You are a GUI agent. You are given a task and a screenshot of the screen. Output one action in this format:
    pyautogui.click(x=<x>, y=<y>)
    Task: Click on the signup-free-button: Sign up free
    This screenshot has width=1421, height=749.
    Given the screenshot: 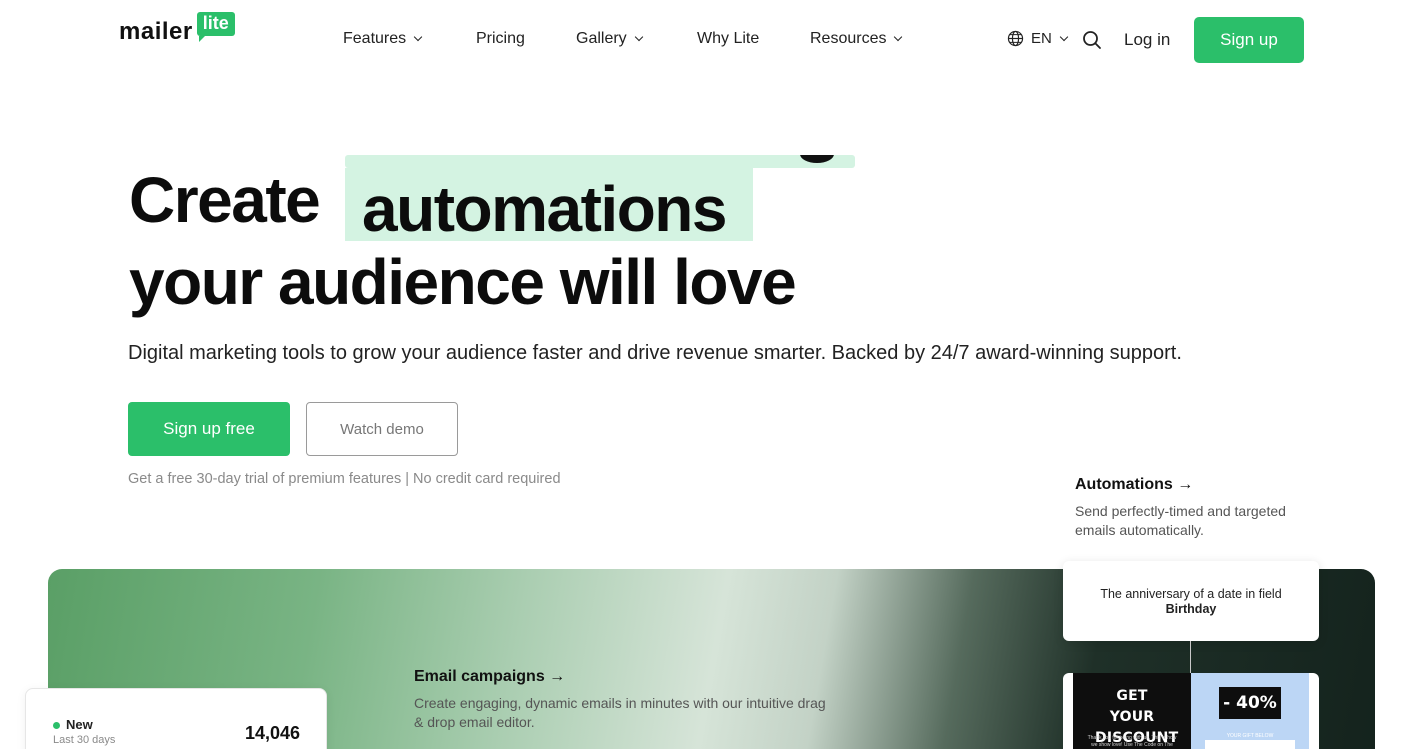 What is the action you would take?
    pyautogui.click(x=209, y=429)
    